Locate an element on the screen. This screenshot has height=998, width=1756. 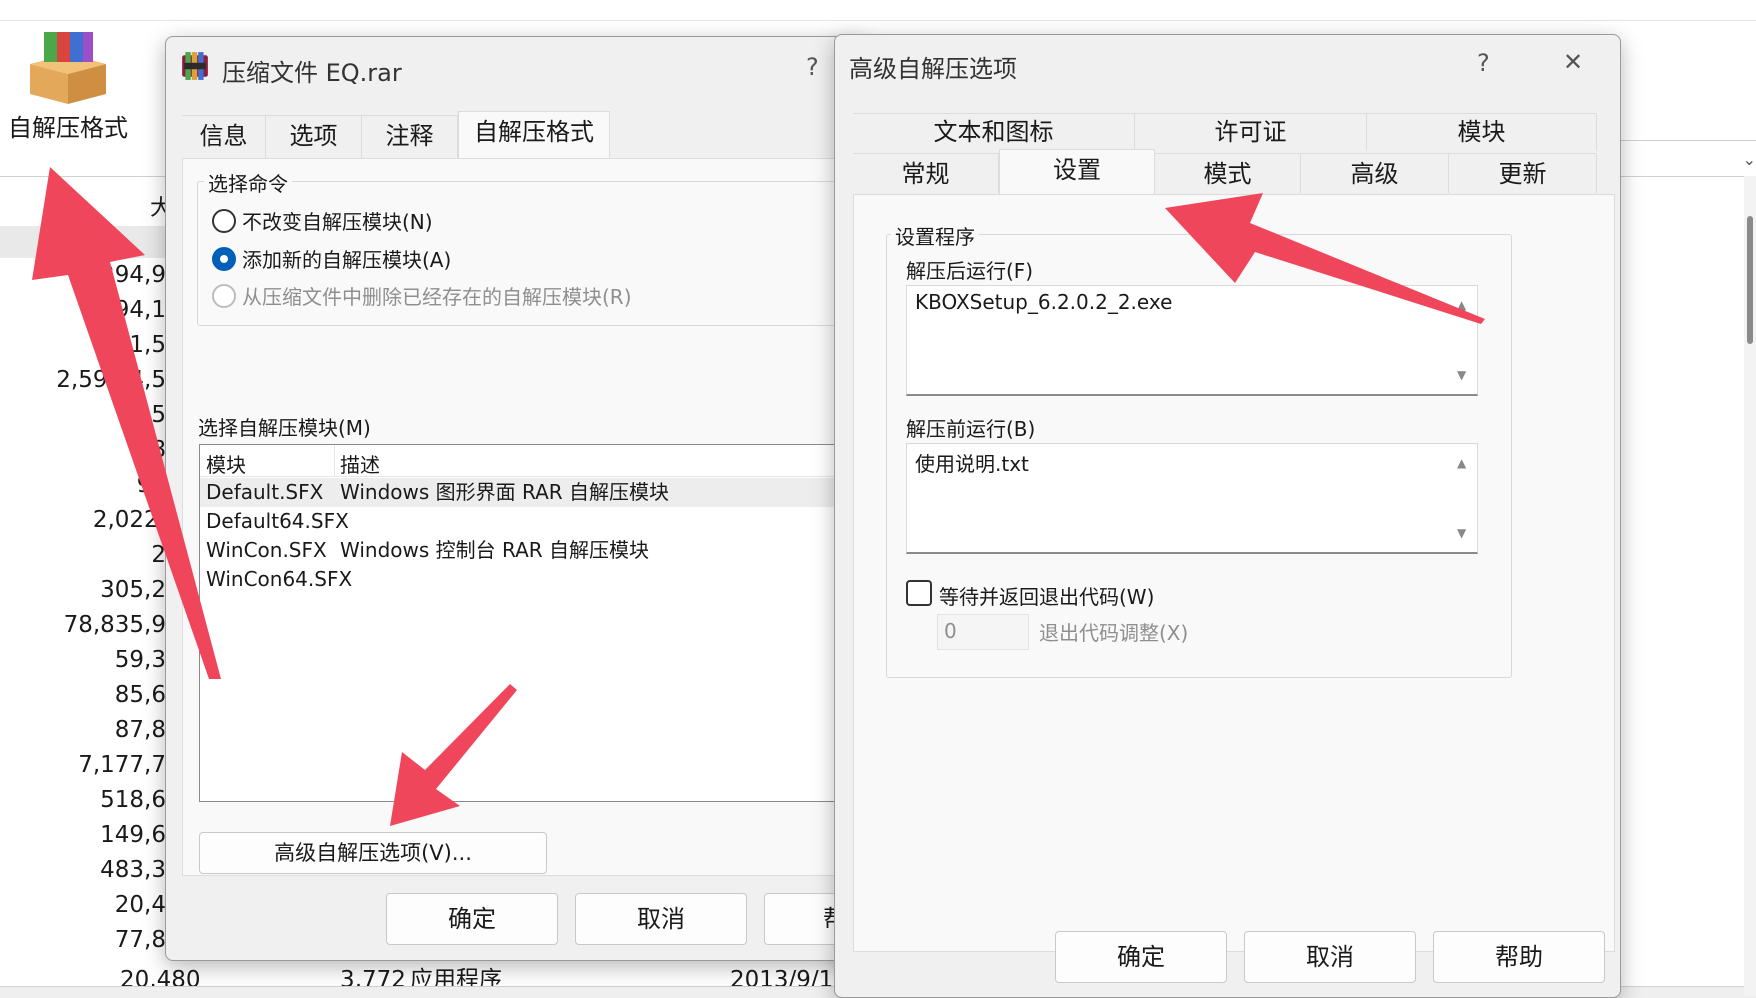
file-size-cell: 87,8 is located at coordinates (85, 730).